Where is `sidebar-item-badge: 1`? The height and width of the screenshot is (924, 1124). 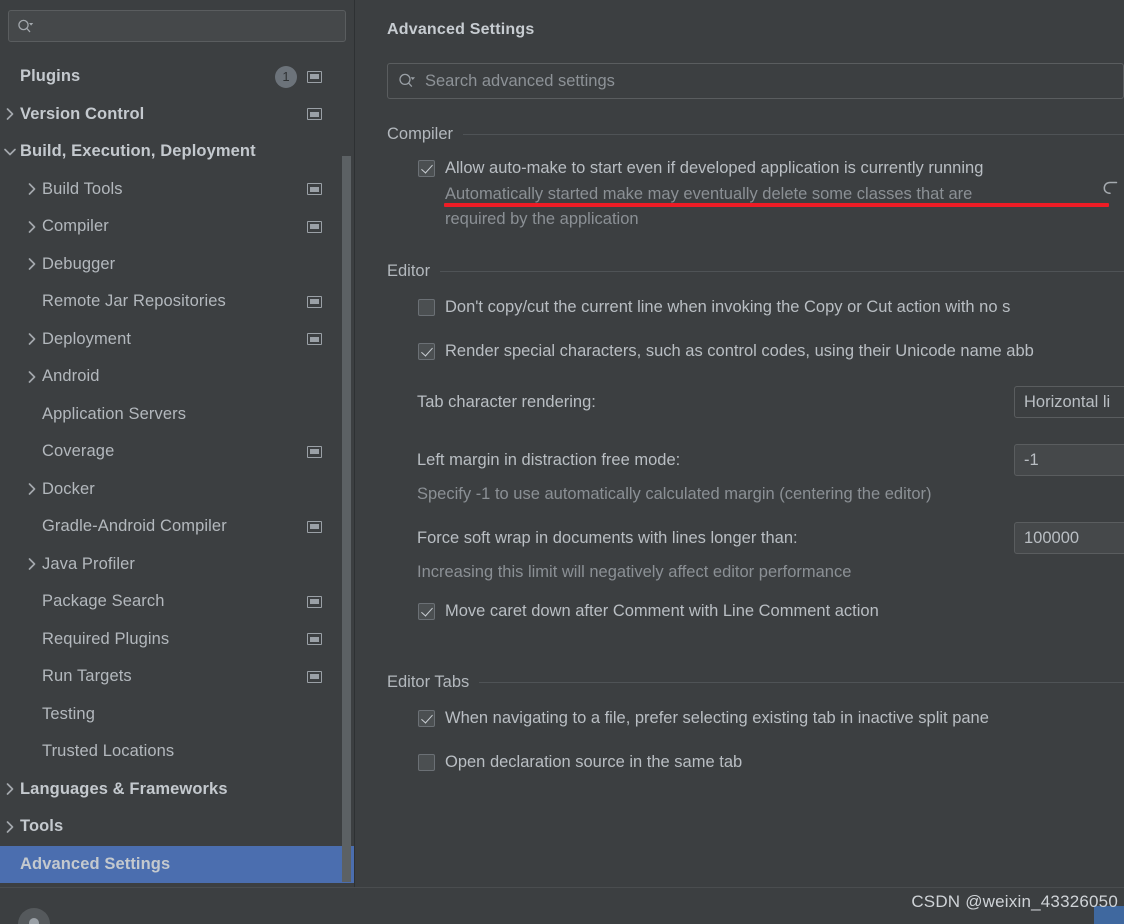
sidebar-item-badge: 1 is located at coordinates (286, 76).